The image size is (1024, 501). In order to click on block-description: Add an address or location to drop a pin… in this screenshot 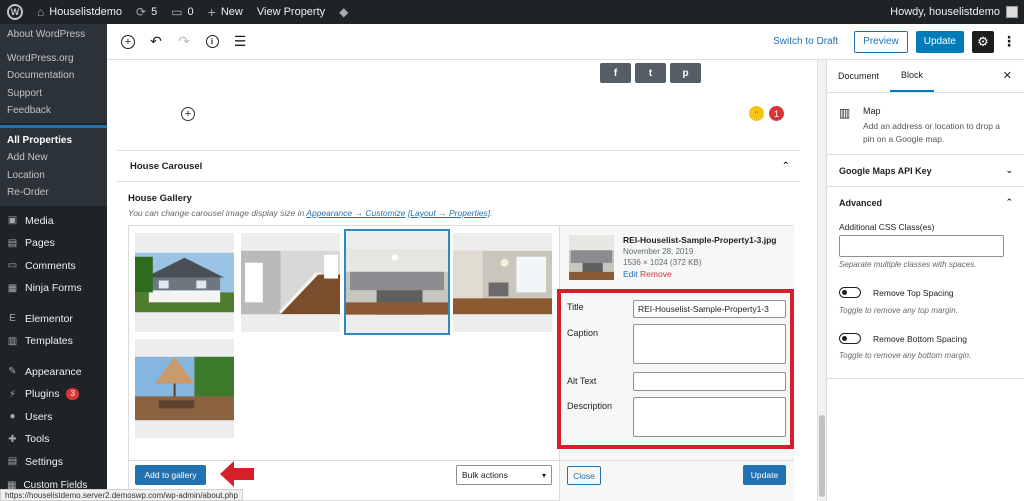, I will do `click(932, 132)`.